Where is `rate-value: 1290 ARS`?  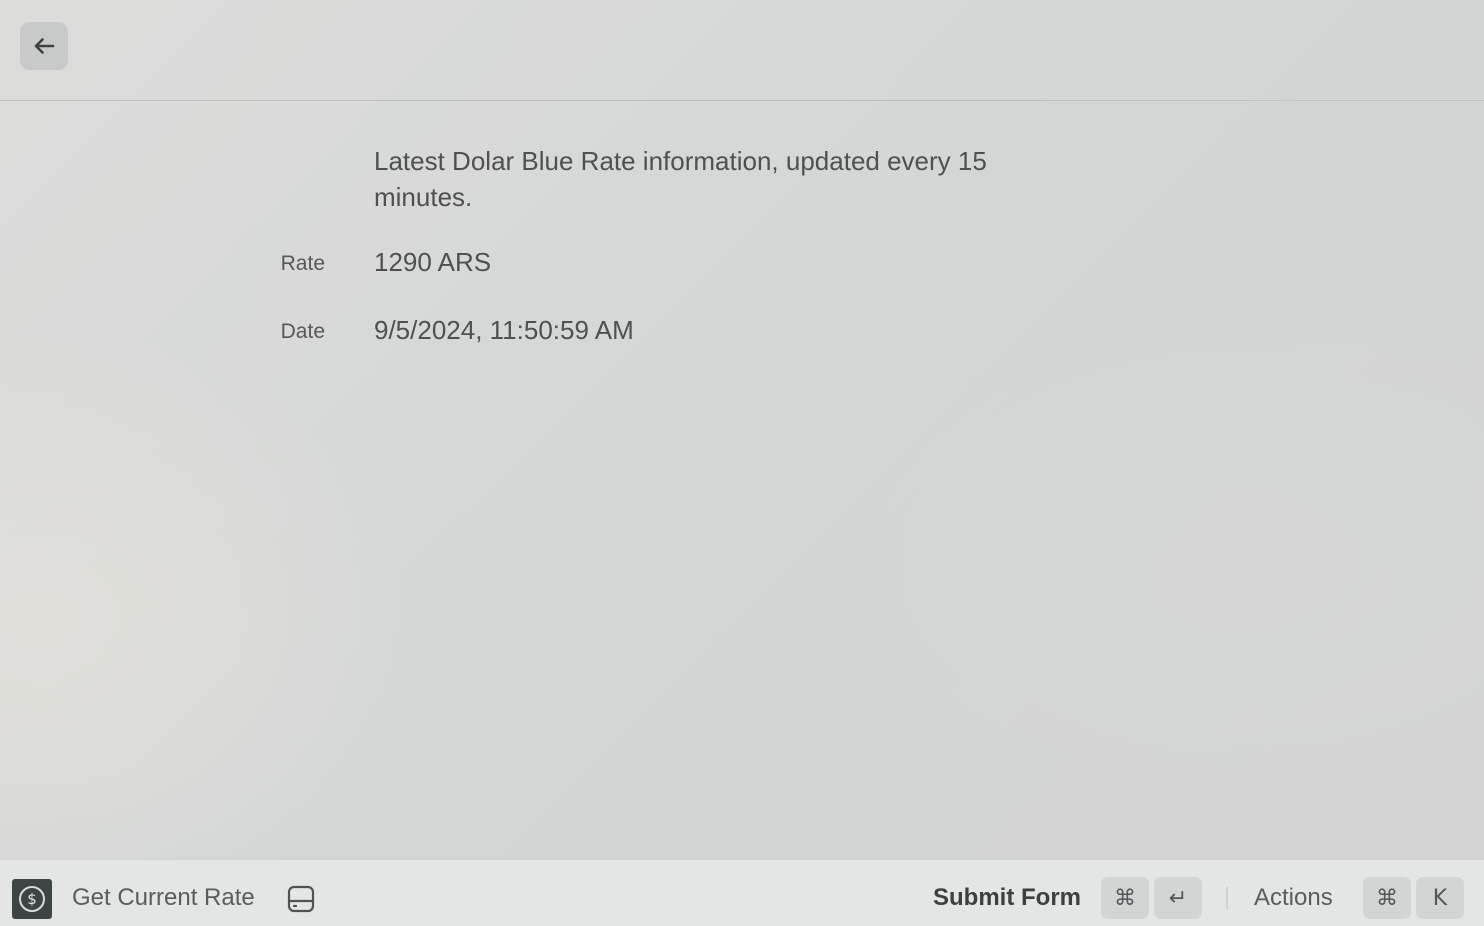 rate-value: 1290 ARS is located at coordinates (433, 262).